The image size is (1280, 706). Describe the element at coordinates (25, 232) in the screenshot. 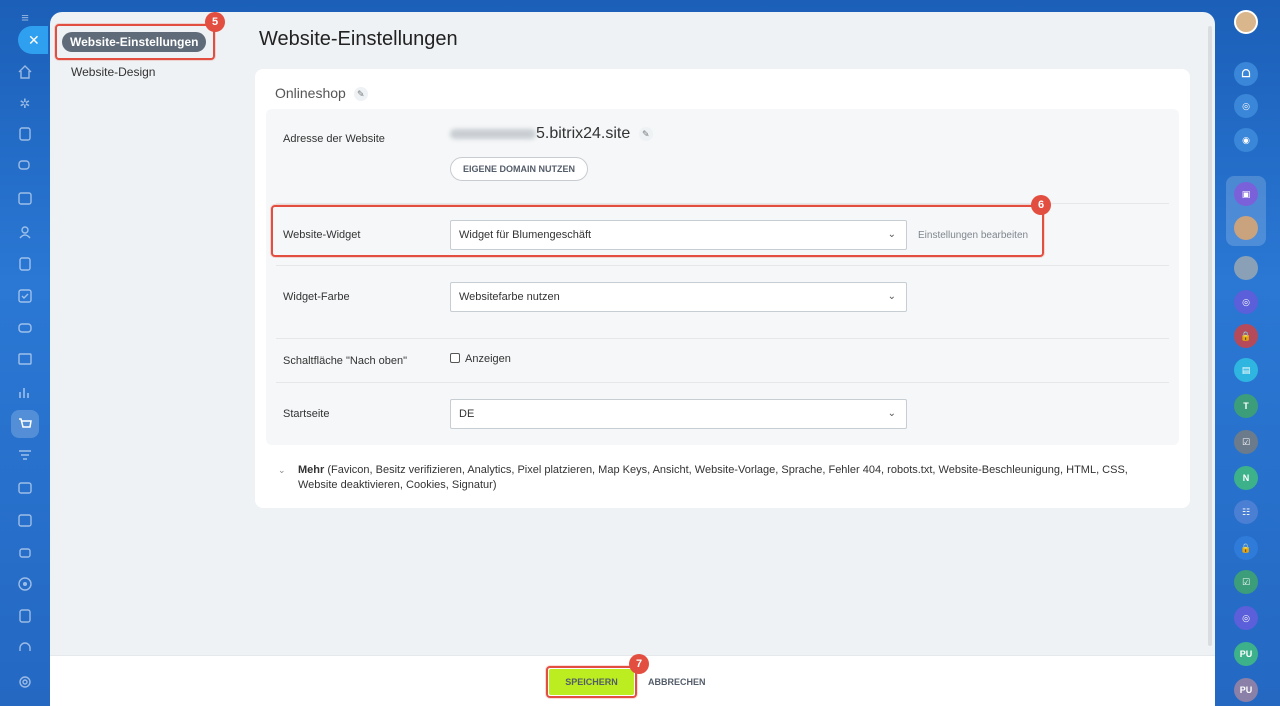

I see `employees-icon` at that location.